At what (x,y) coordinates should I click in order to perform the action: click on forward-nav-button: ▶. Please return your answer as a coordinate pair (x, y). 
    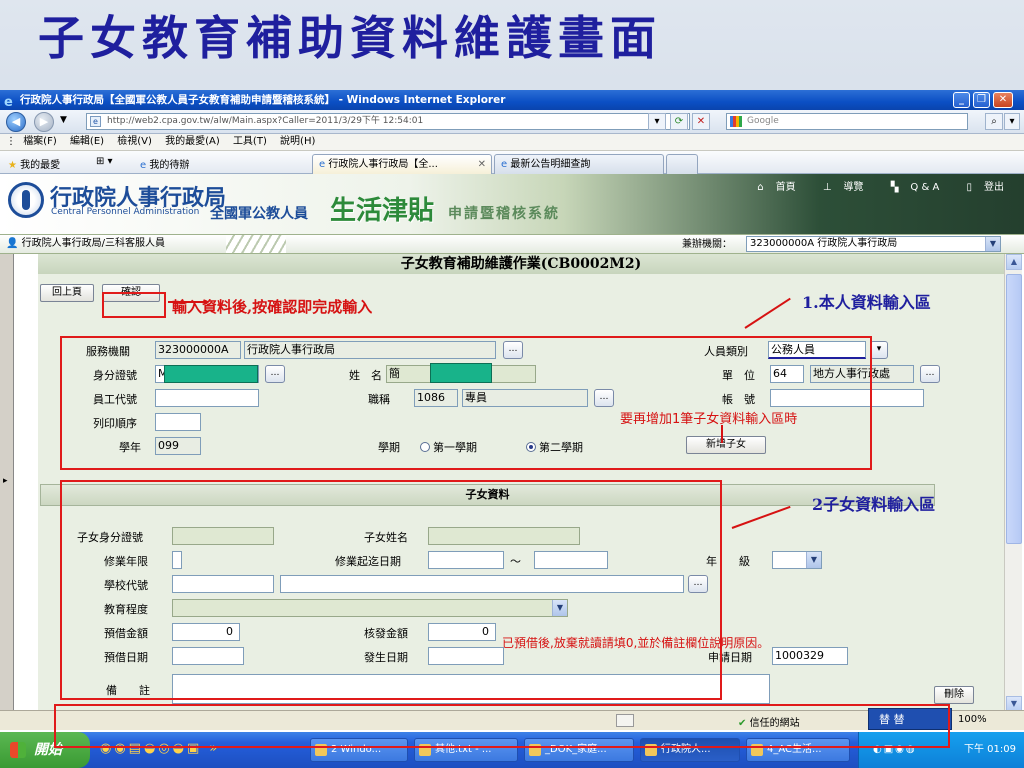
    Looking at the image, I should click on (44, 122).